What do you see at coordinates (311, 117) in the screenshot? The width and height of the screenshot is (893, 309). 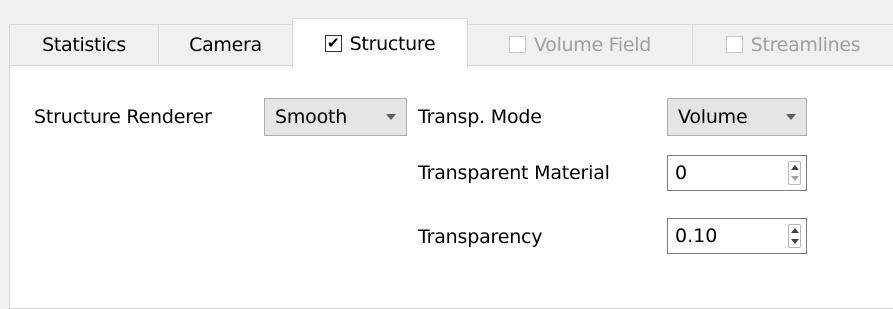 I see `structure-renderer-value: Smooth` at bounding box center [311, 117].